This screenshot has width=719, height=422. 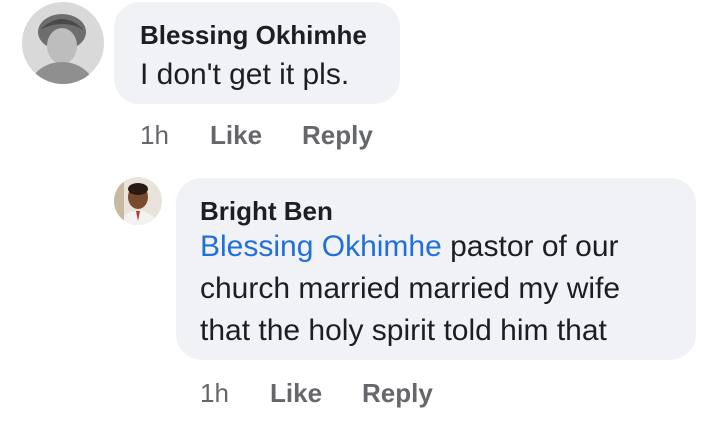 What do you see at coordinates (257, 53) in the screenshot?
I see `comment-bubble: Blessing Okhimhe I don't get it pls.` at bounding box center [257, 53].